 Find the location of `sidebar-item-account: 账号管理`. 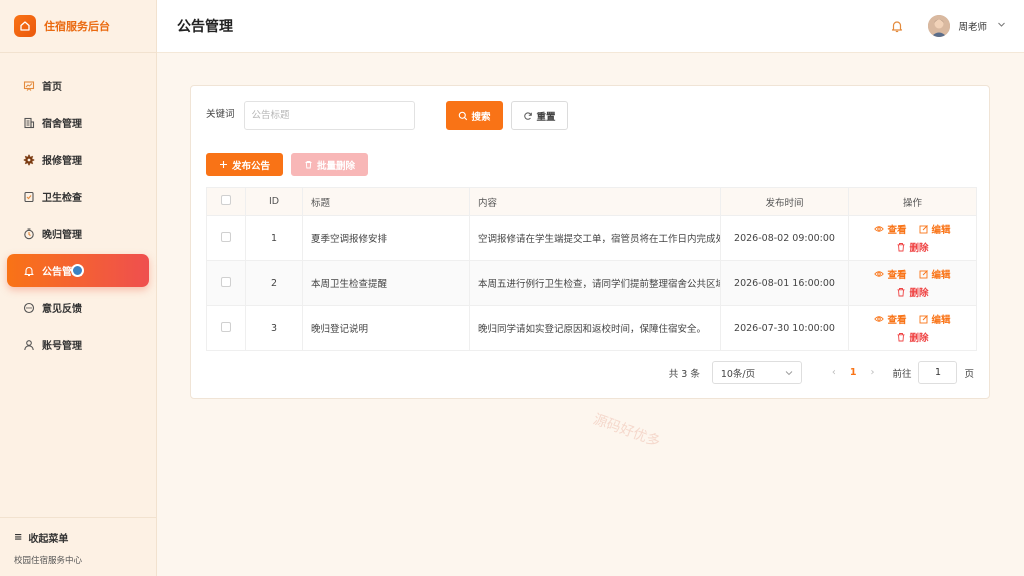

sidebar-item-account: 账号管理 is located at coordinates (78, 344).